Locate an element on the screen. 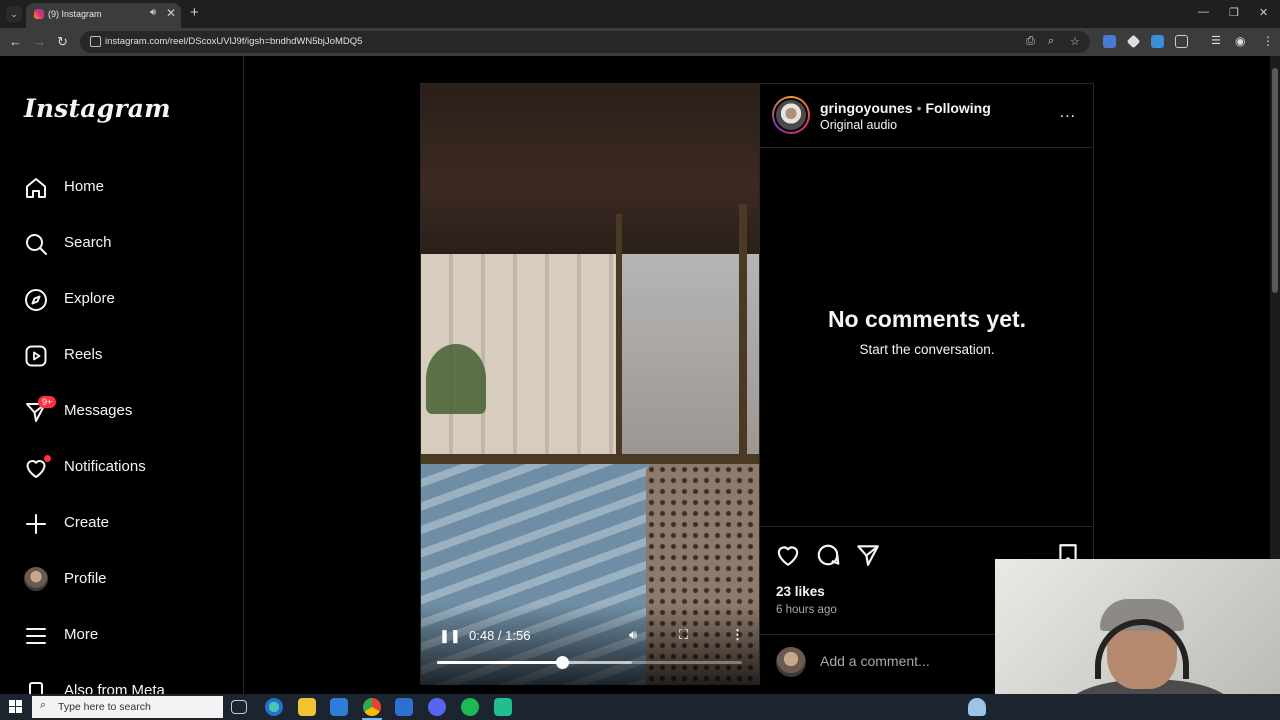  sidebar-item-label: More is located at coordinates (81, 634).